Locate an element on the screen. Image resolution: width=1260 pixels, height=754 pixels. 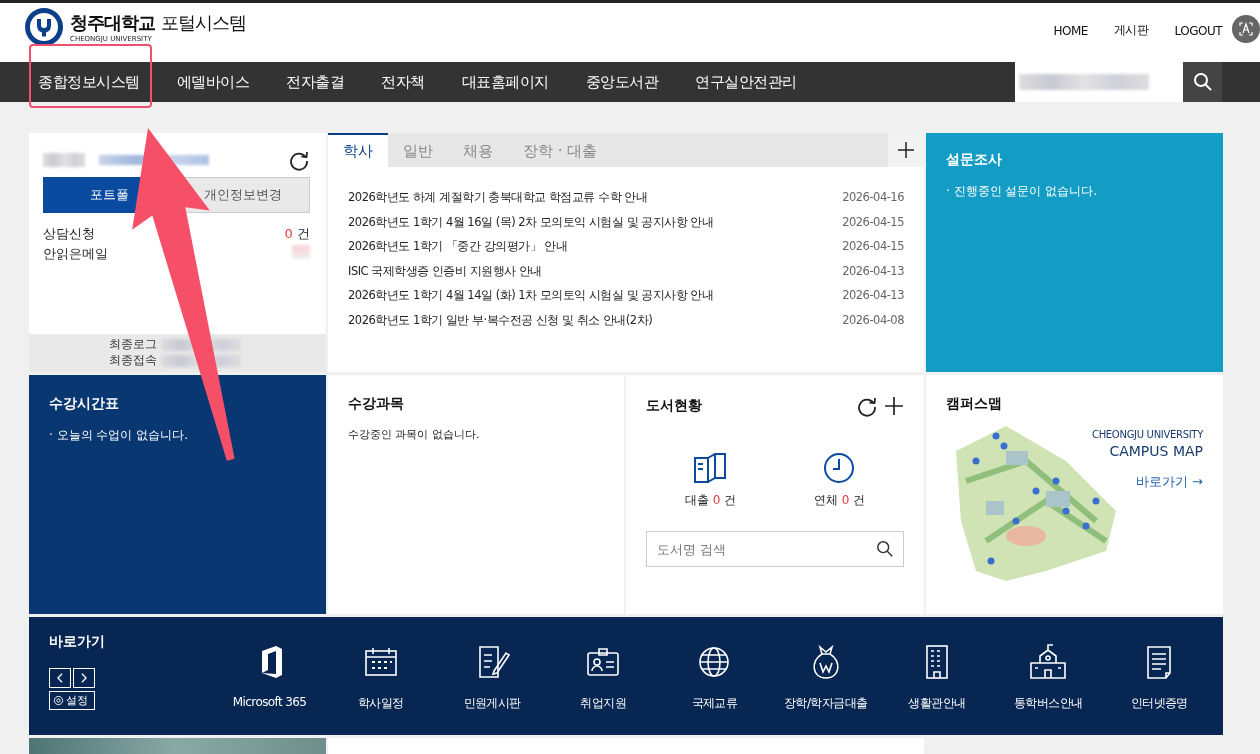
card-title: 수강시간표 is located at coordinates (84, 404).